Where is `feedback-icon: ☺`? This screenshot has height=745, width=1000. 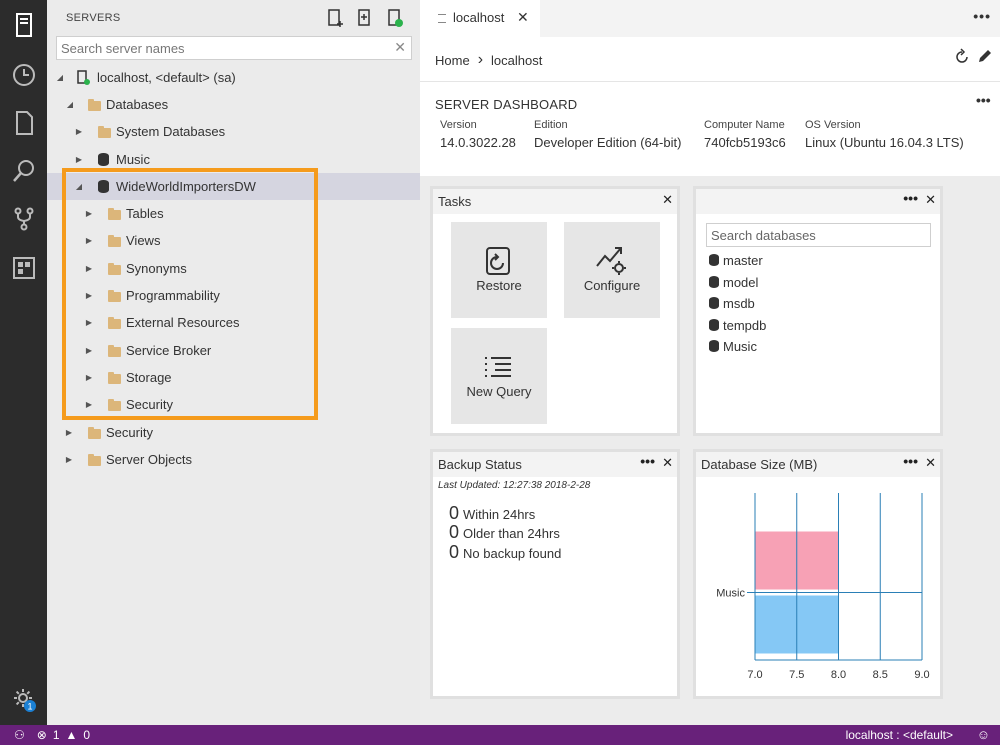 feedback-icon: ☺ is located at coordinates (983, 734).